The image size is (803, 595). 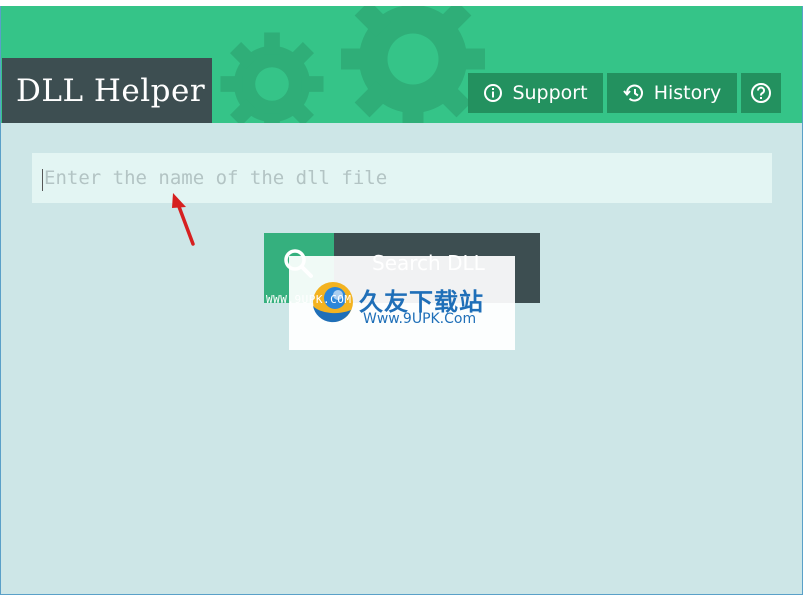 I want to click on history-button: History, so click(x=672, y=93).